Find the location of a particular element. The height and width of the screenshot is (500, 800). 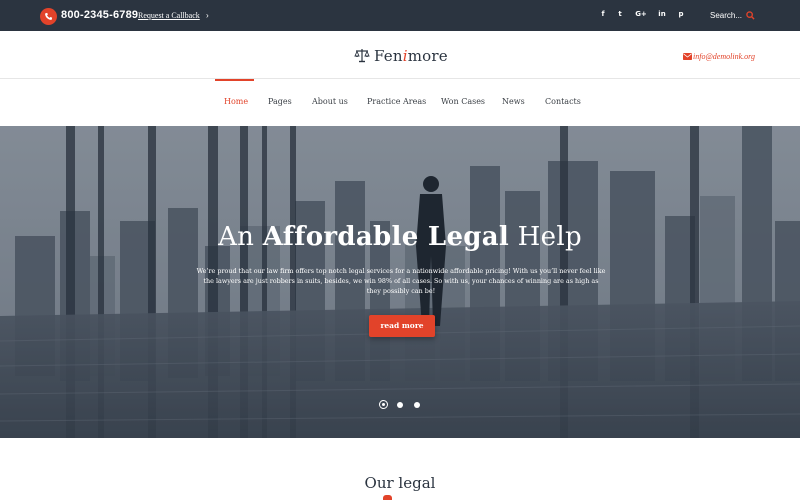

twitter-icon: t is located at coordinates (620, 14).